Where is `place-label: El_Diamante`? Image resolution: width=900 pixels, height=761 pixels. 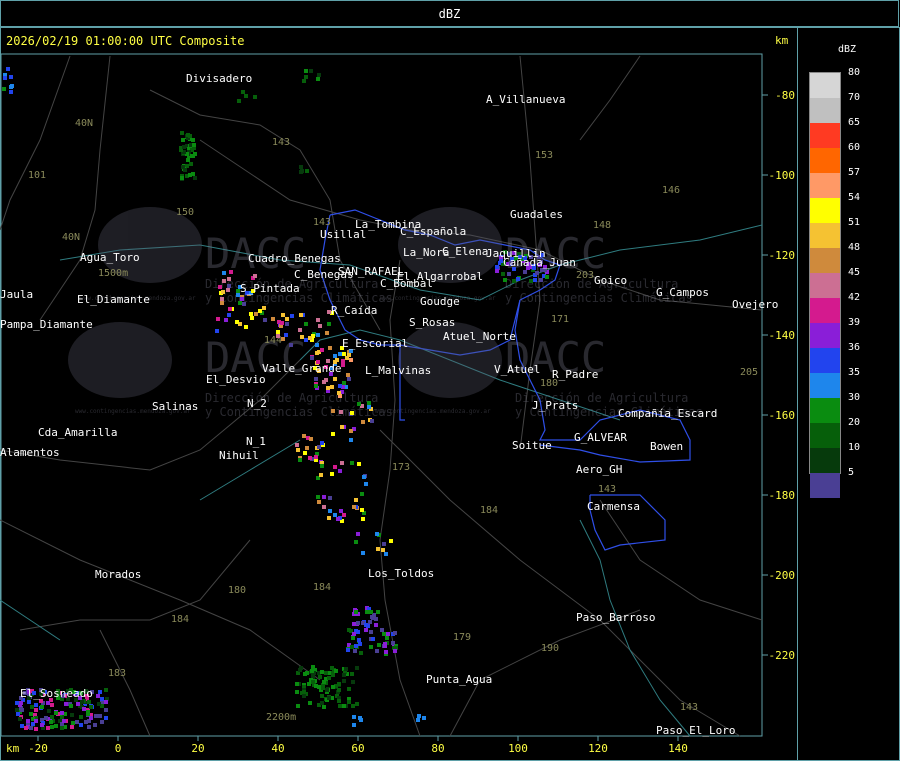 place-label: El_Diamante is located at coordinates (113, 299).